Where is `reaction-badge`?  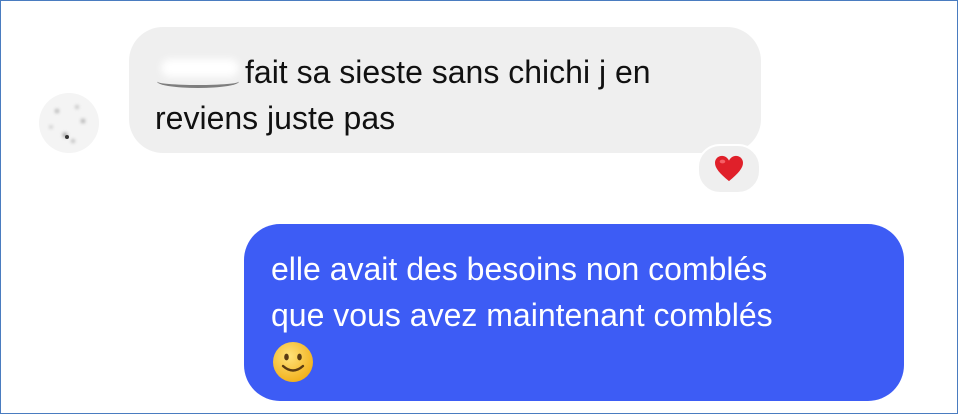
reaction-badge is located at coordinates (729, 169).